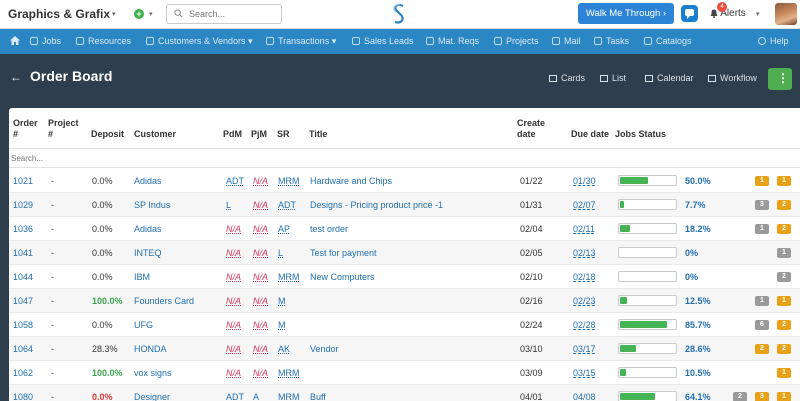 This screenshot has height=401, width=800. What do you see at coordinates (404, 325) in the screenshot?
I see `table-row: 1058 - 0.0% UFG N/A N/A M 02/24 02/28 85.7% 2 6` at bounding box center [404, 325].